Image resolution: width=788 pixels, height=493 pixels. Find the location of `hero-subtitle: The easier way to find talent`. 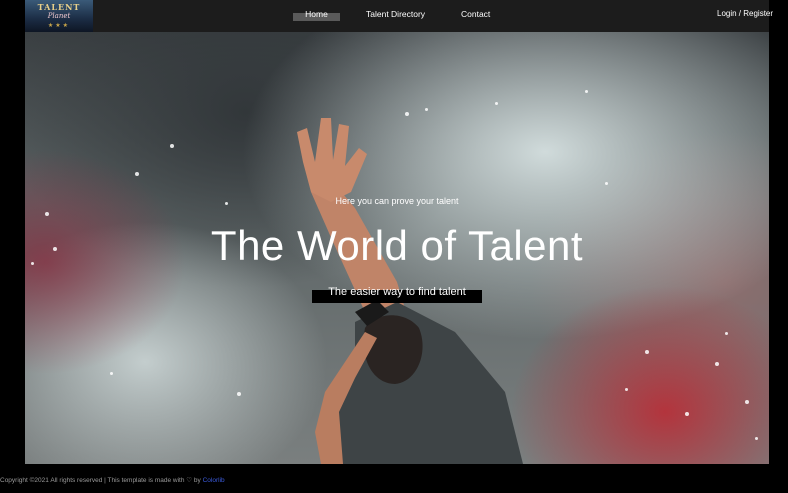

hero-subtitle: The easier way to find talent is located at coordinates (397, 292).